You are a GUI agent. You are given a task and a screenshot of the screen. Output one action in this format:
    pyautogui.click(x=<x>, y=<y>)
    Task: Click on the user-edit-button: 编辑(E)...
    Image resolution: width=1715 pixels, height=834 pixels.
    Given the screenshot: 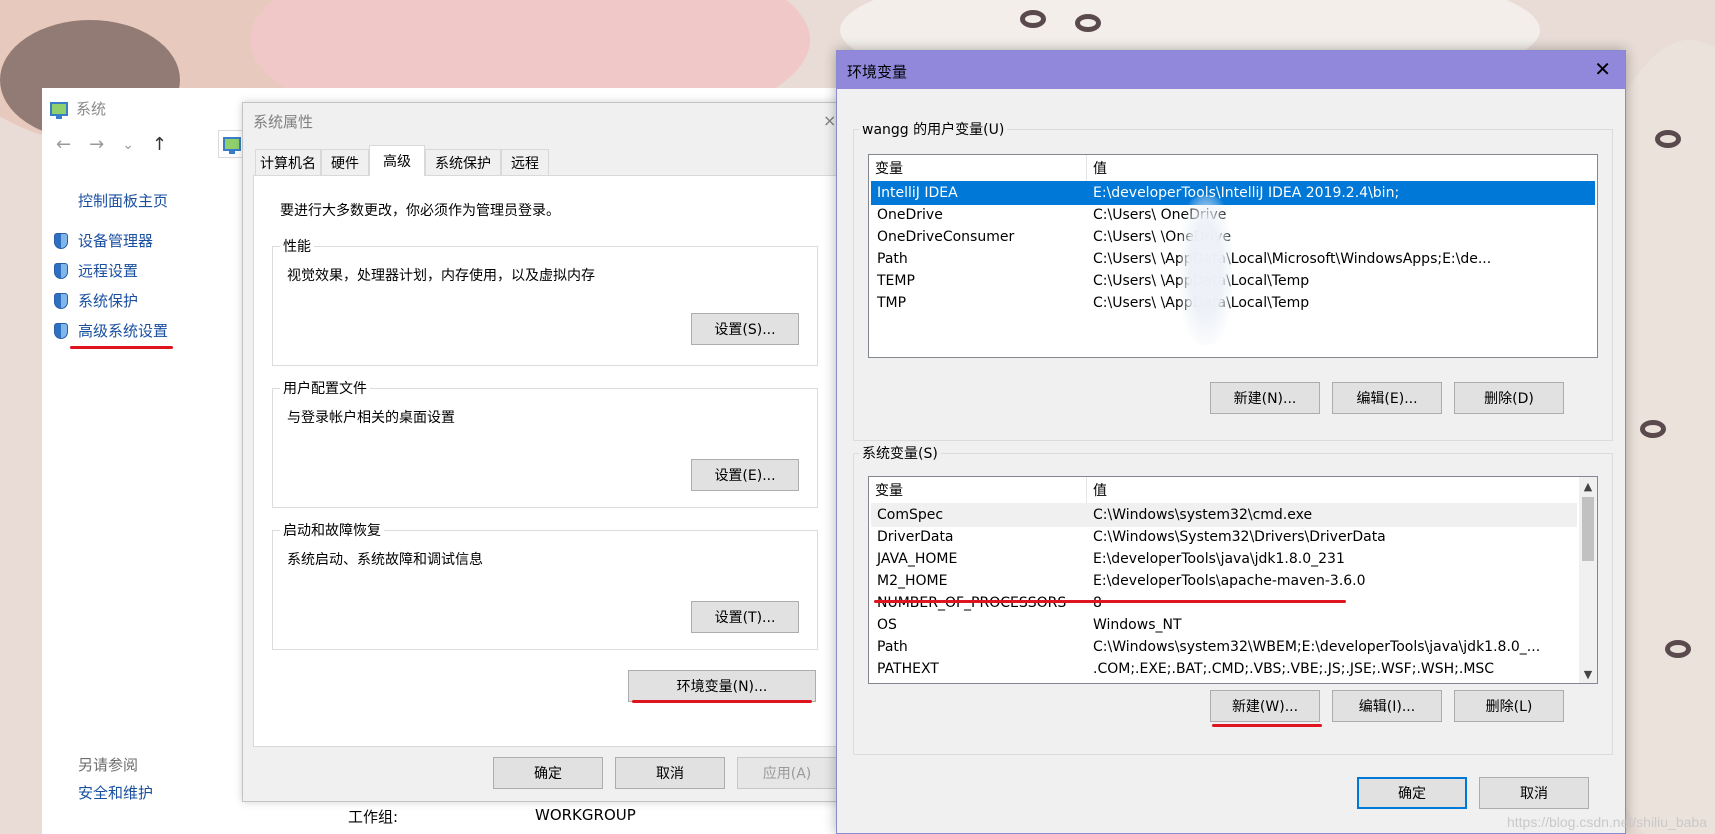 What is the action you would take?
    pyautogui.click(x=1387, y=398)
    